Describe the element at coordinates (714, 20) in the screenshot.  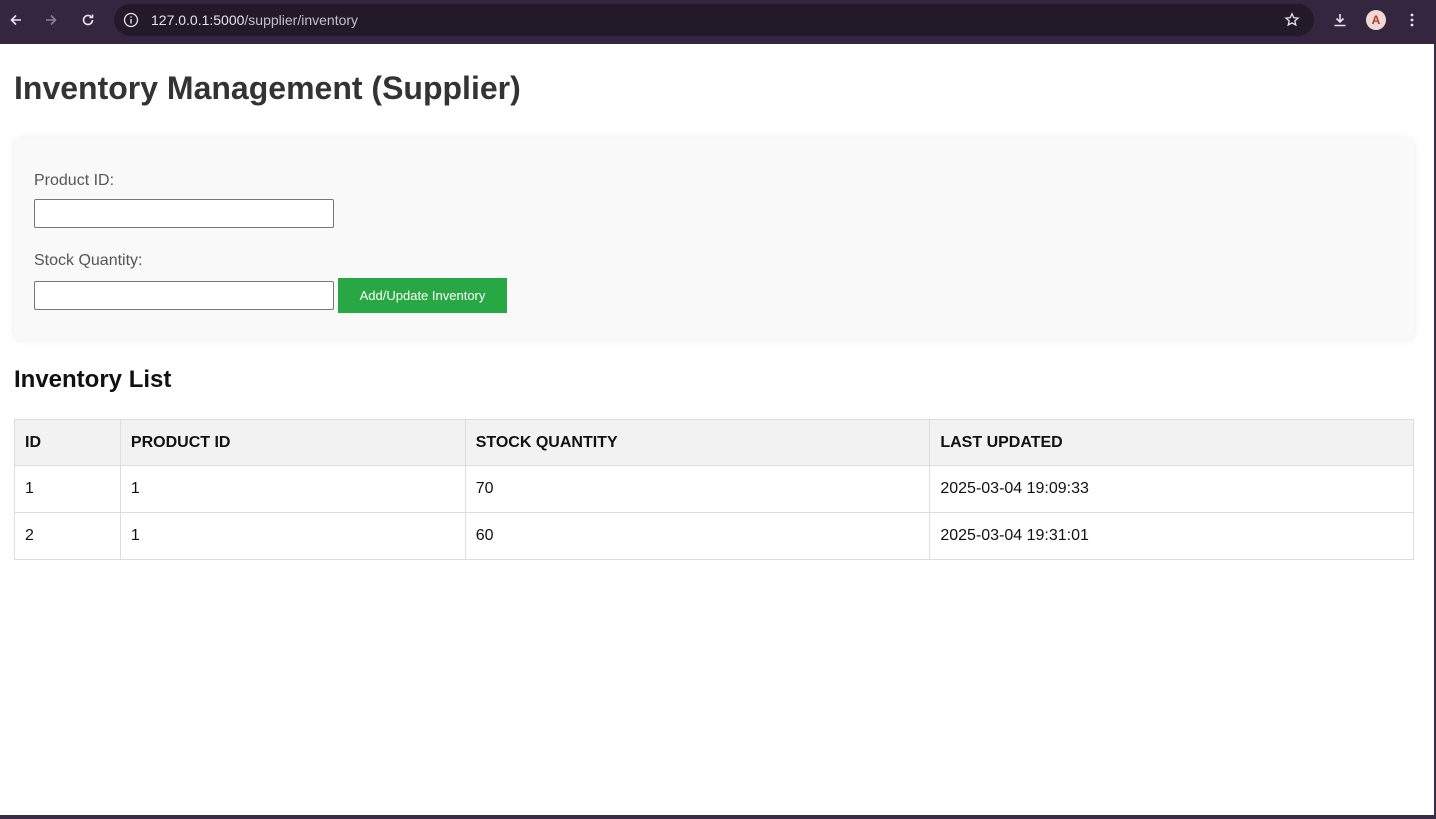
I see `address-bar: 127.0.0.1:5000/supplier/inventory` at that location.